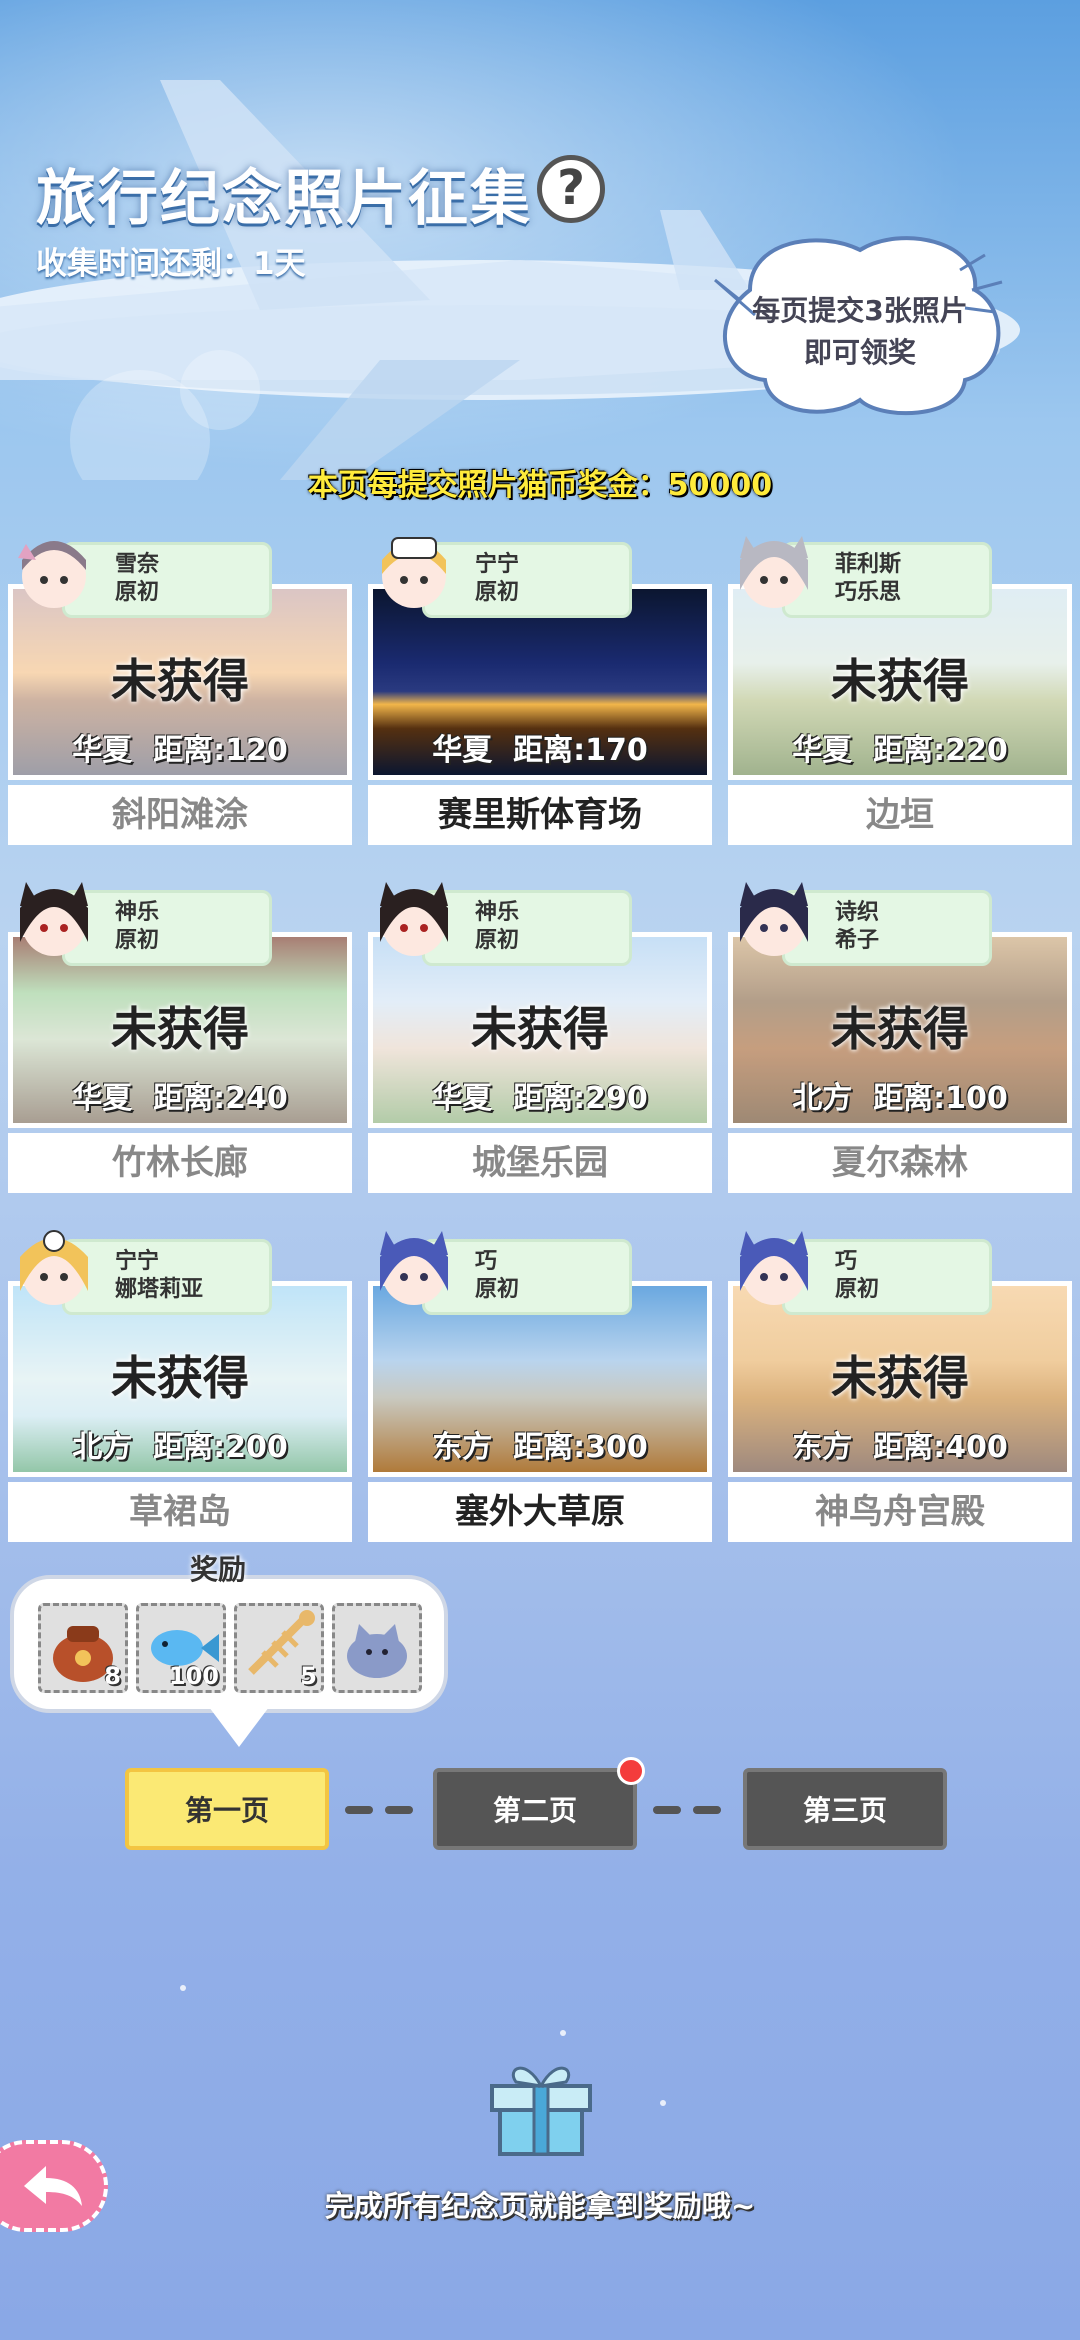  Describe the element at coordinates (857, 940) in the screenshot. I see `character-subname: 希子` at that location.